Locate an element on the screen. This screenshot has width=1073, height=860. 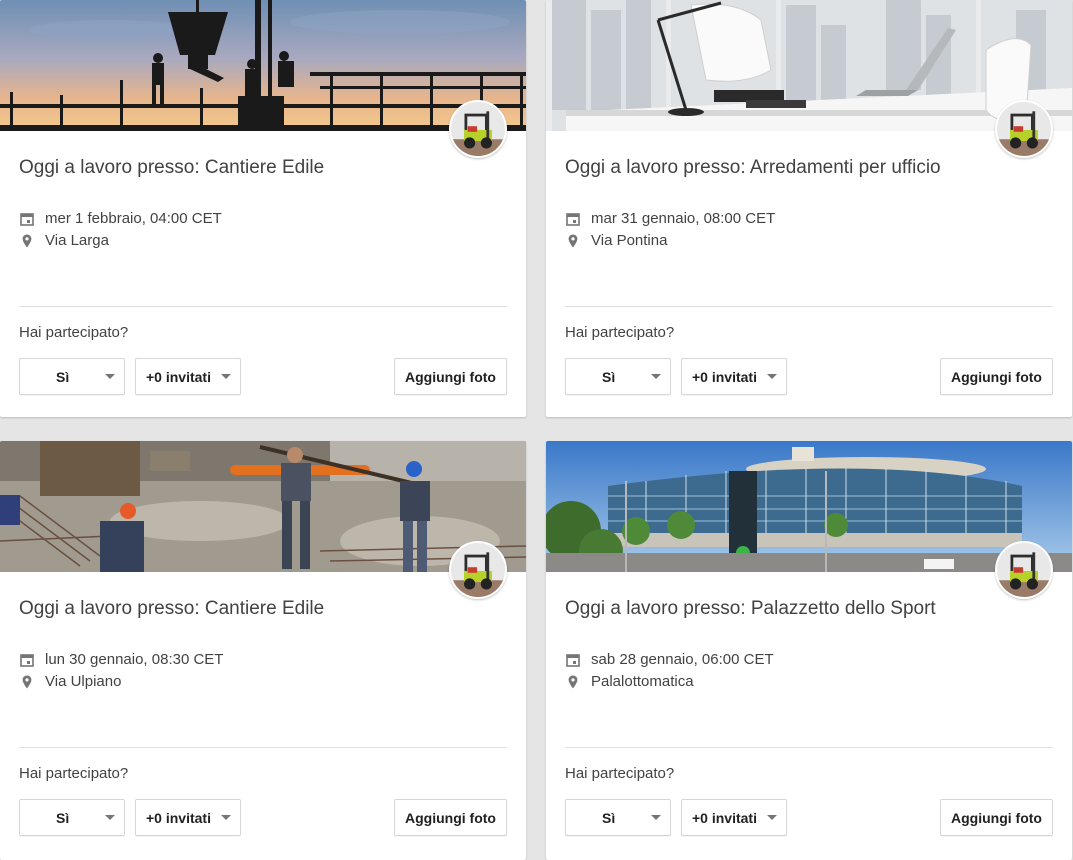
event-place: Palalottomatica is located at coordinates (642, 681).